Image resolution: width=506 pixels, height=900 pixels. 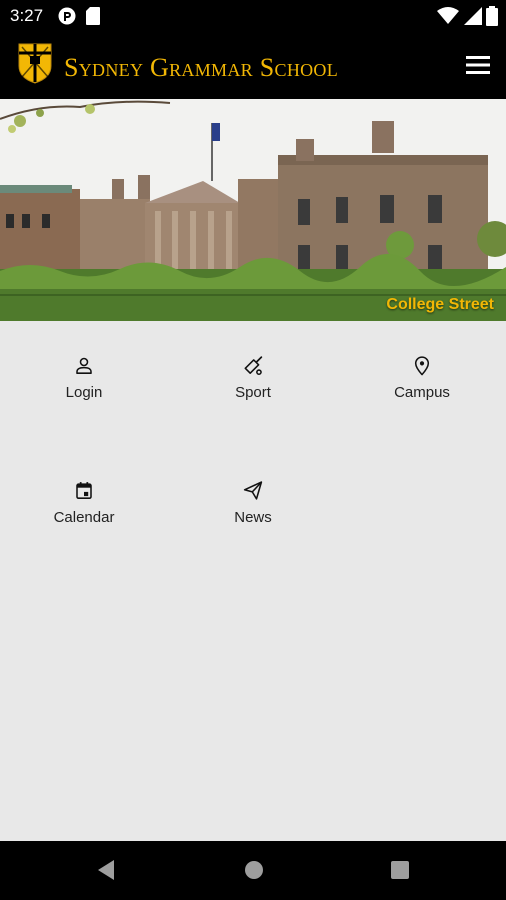 What do you see at coordinates (422, 392) in the screenshot?
I see `campus-label: Campus` at bounding box center [422, 392].